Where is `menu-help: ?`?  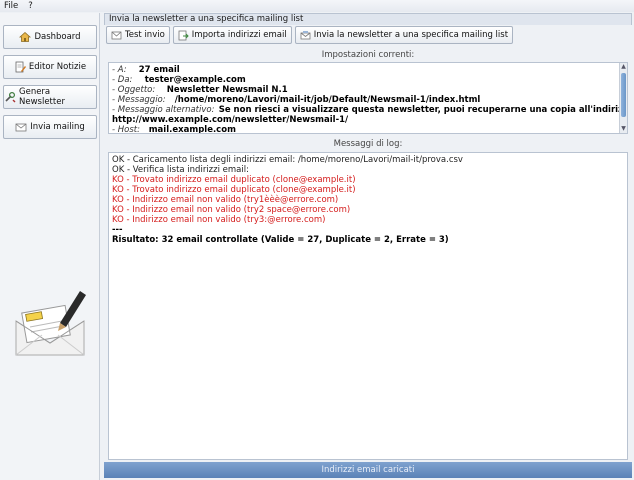 menu-help: ? is located at coordinates (30, 6).